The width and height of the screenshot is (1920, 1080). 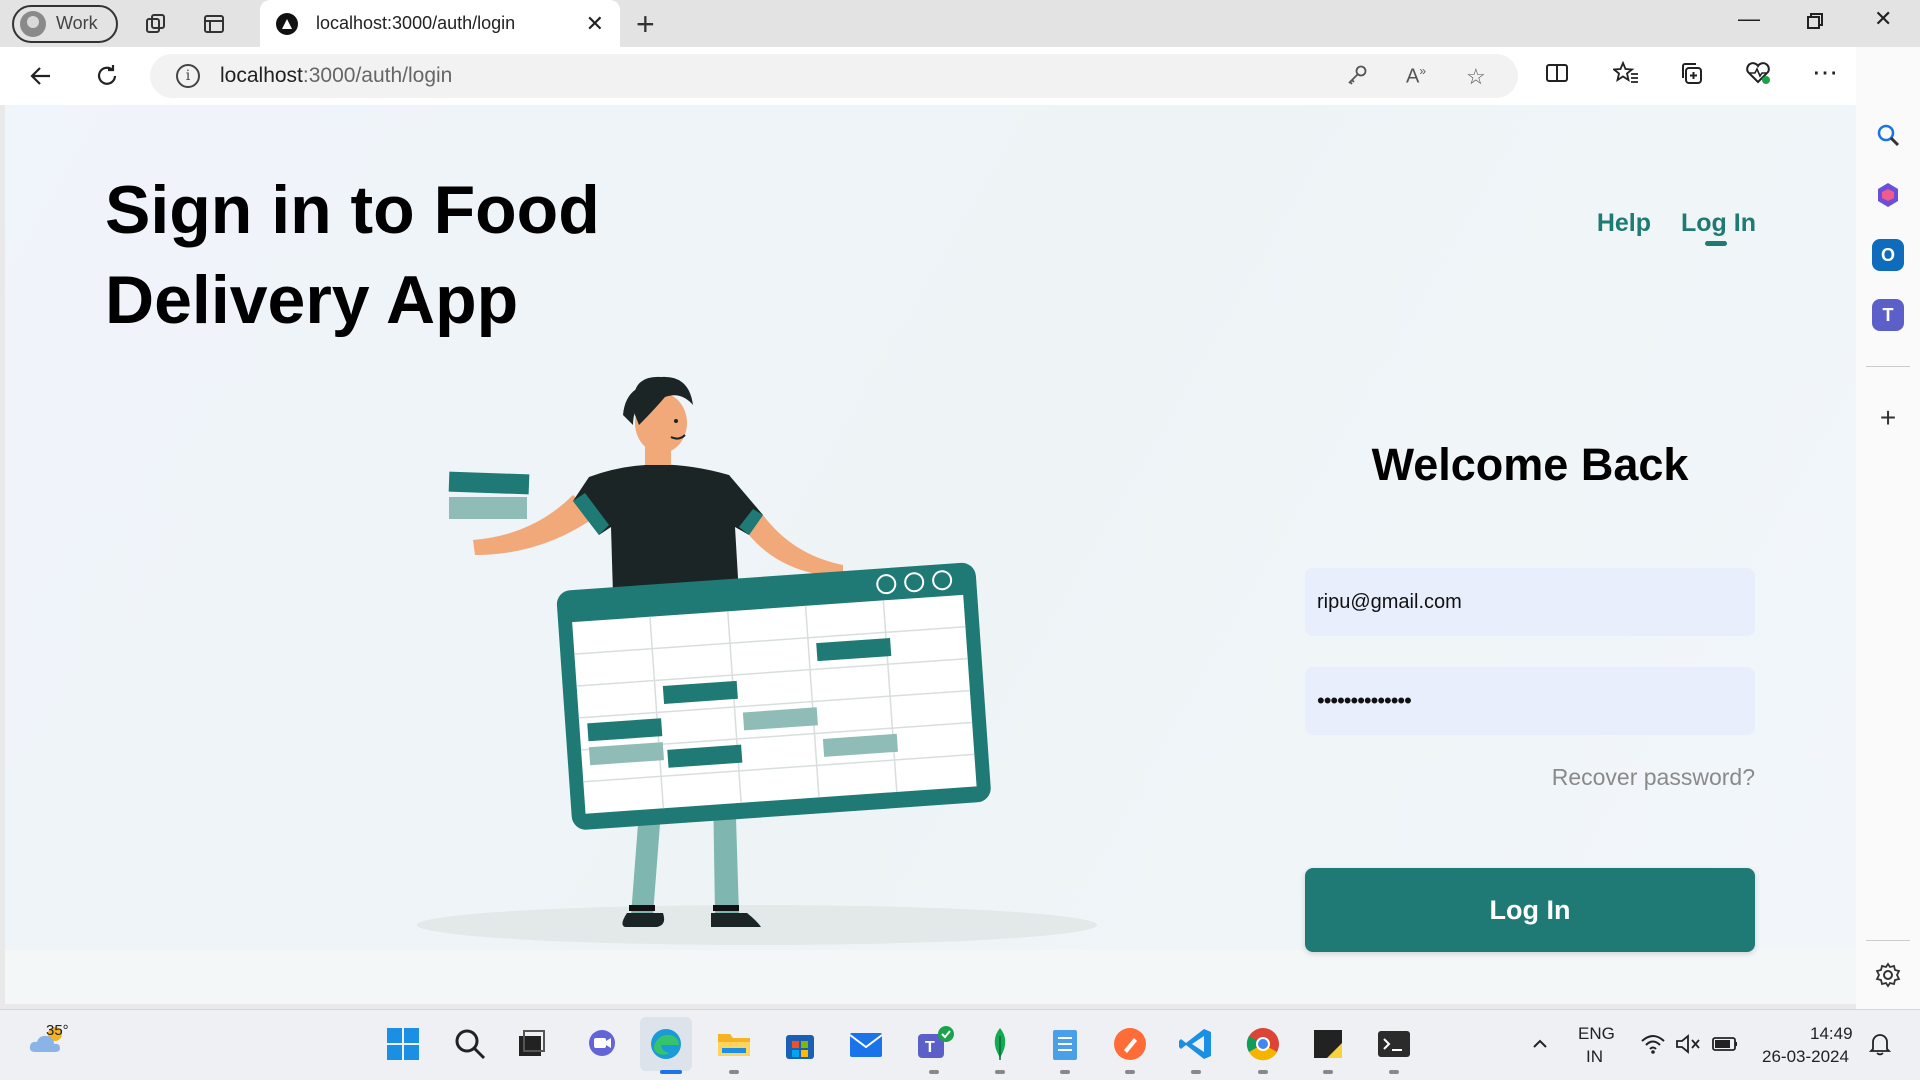 What do you see at coordinates (1725, 1044) in the screenshot?
I see `battery-icon` at bounding box center [1725, 1044].